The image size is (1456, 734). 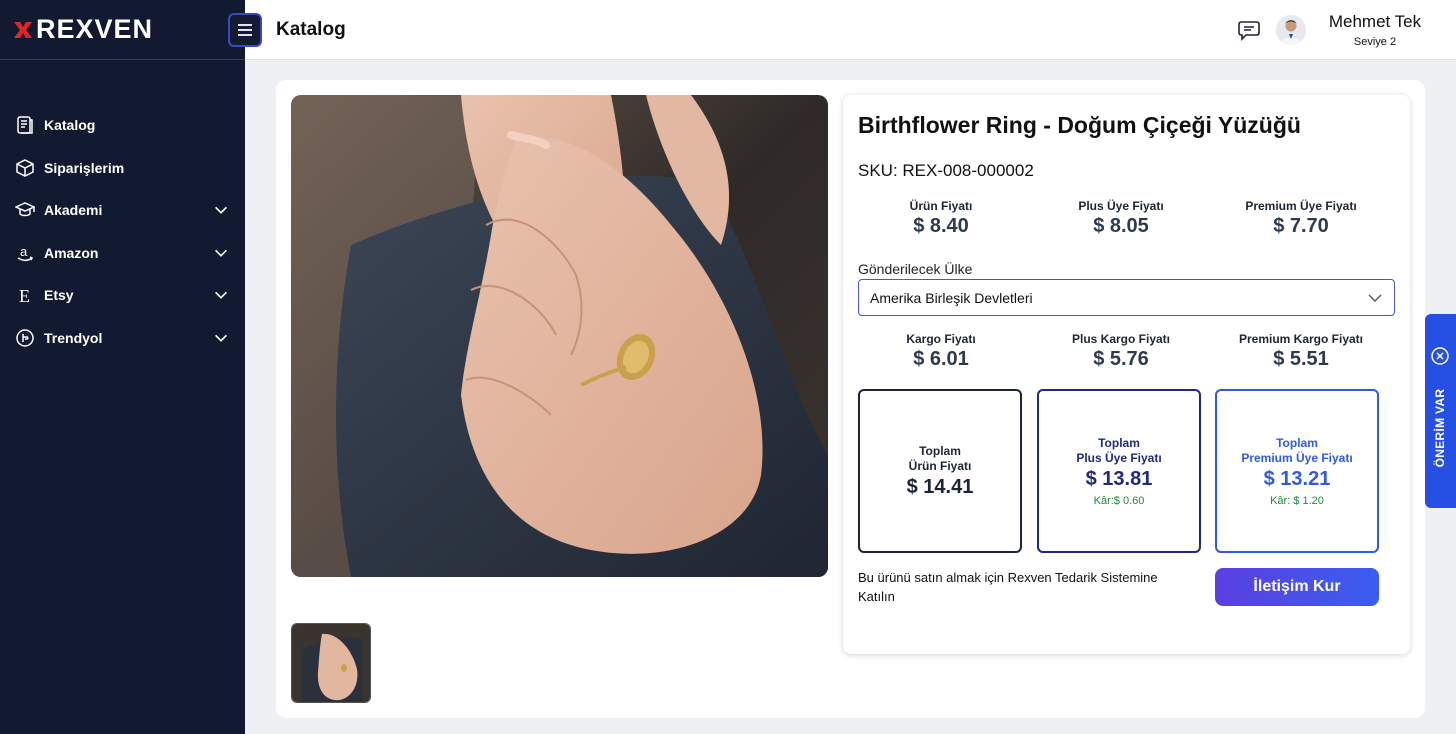 What do you see at coordinates (1440, 428) in the screenshot?
I see `suggestion-label: ÖNERİM VAR` at bounding box center [1440, 428].